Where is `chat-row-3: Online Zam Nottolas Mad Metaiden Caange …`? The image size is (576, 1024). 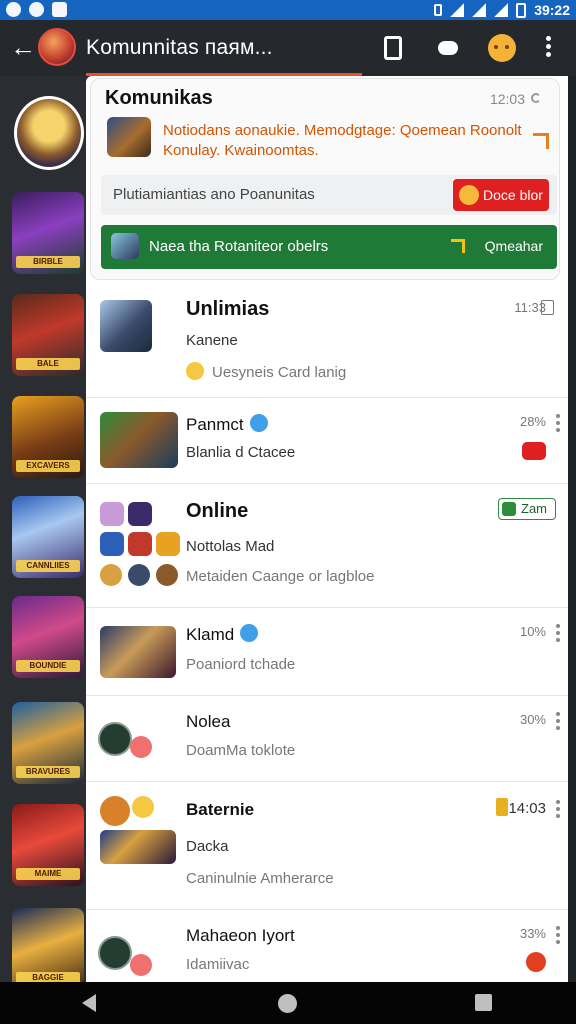 chat-row-3: Online Zam Nottolas Mad Metaiden Caange … is located at coordinates (327, 546).